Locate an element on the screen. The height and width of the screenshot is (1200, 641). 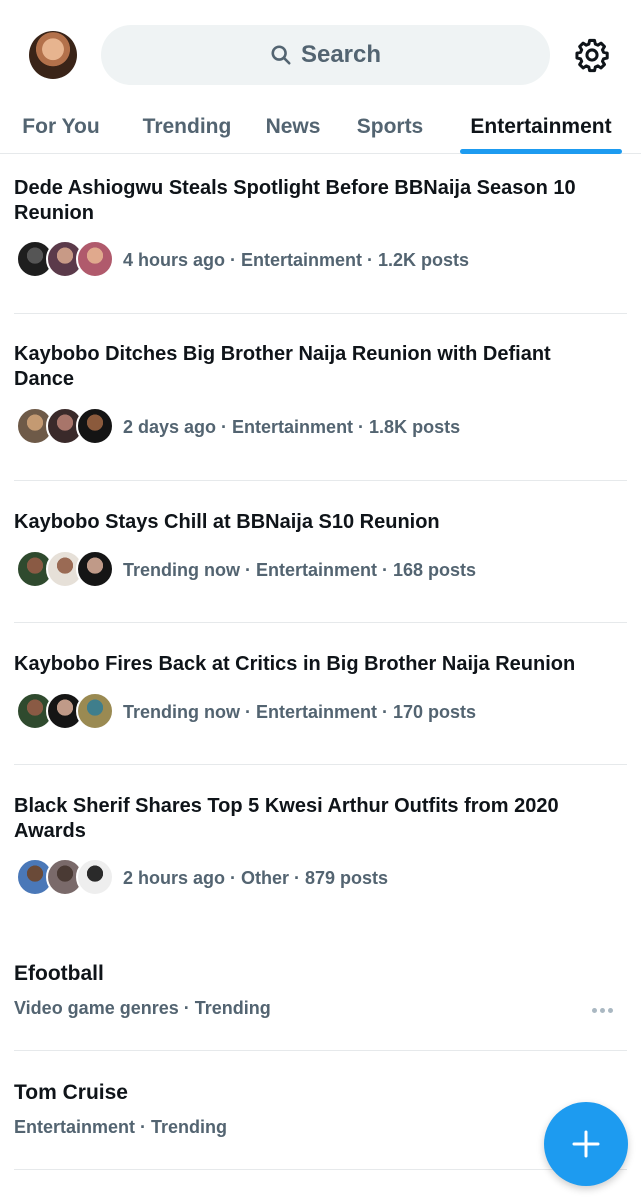
tab-news: News is located at coordinates (293, 127).